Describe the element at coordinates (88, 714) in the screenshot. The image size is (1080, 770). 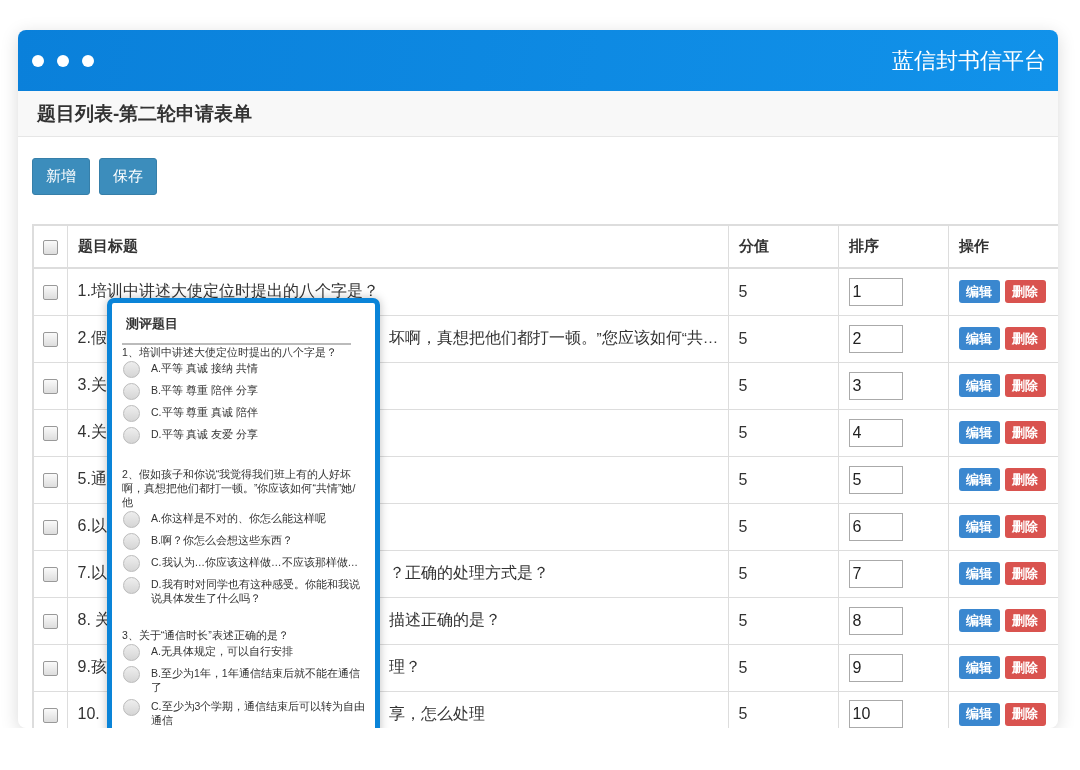
I see `table-cell: 10.` at that location.